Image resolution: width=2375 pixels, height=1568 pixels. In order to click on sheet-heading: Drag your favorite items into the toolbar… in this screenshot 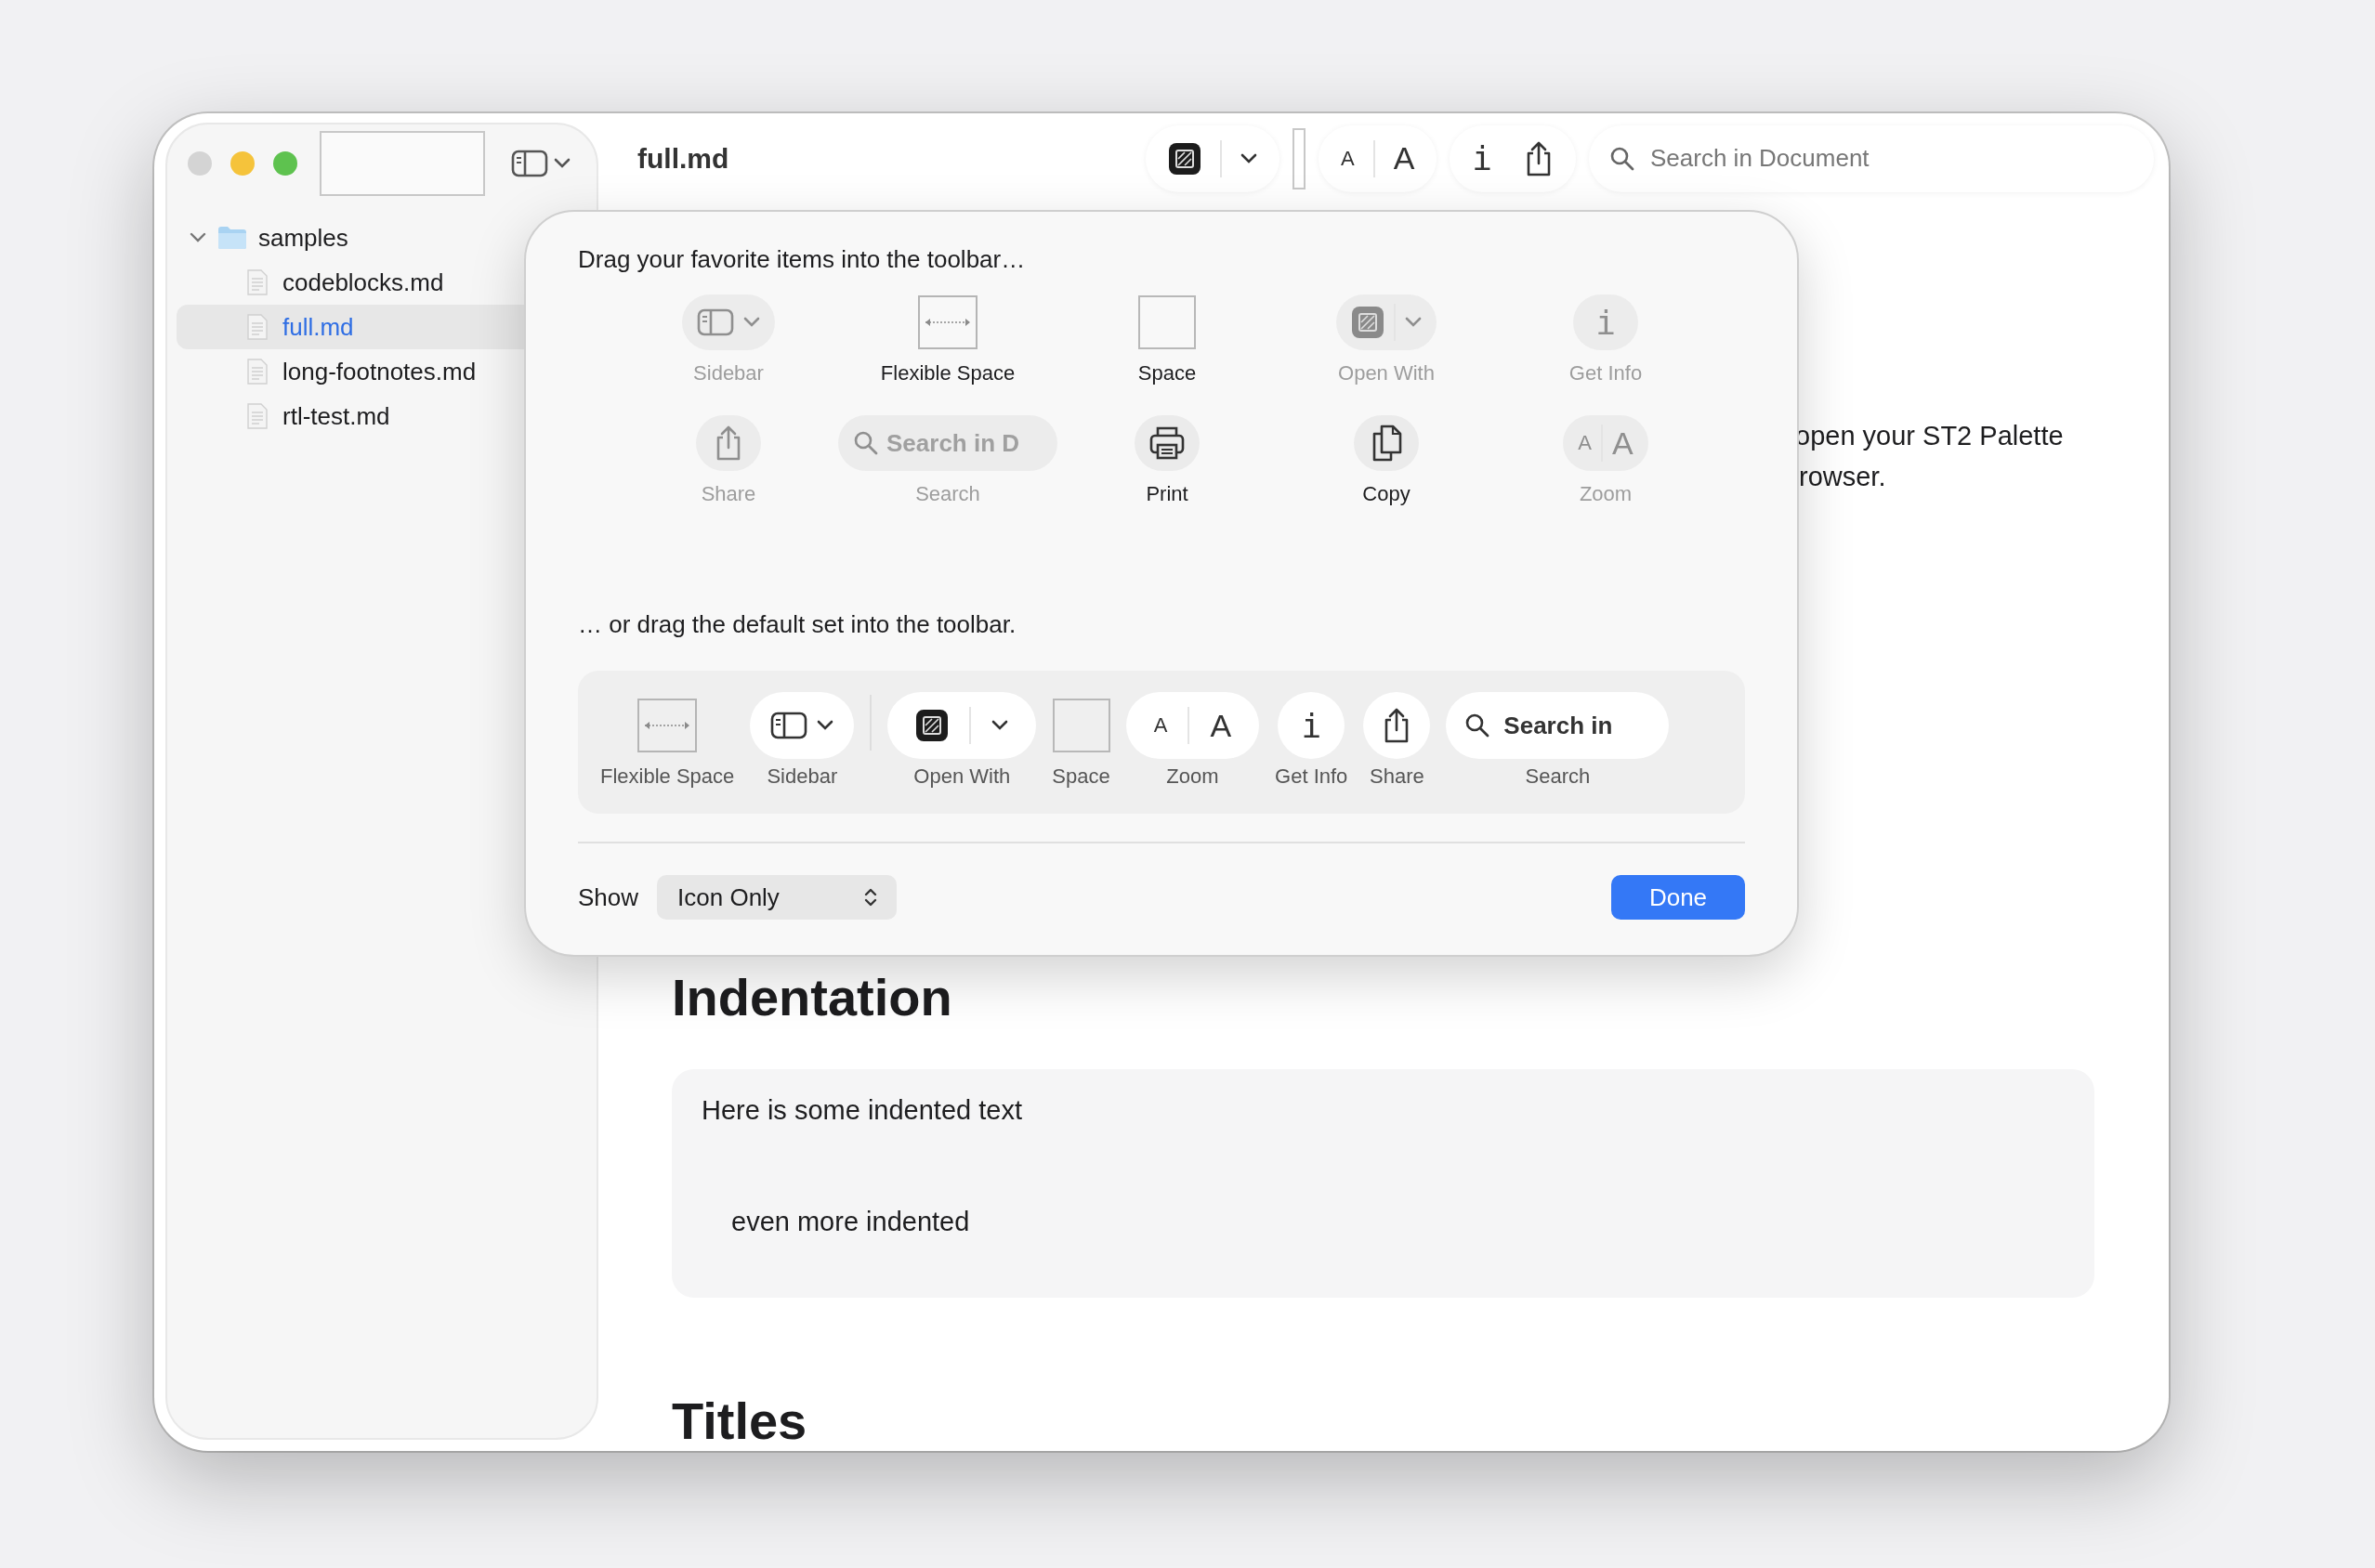, I will do `click(802, 259)`.